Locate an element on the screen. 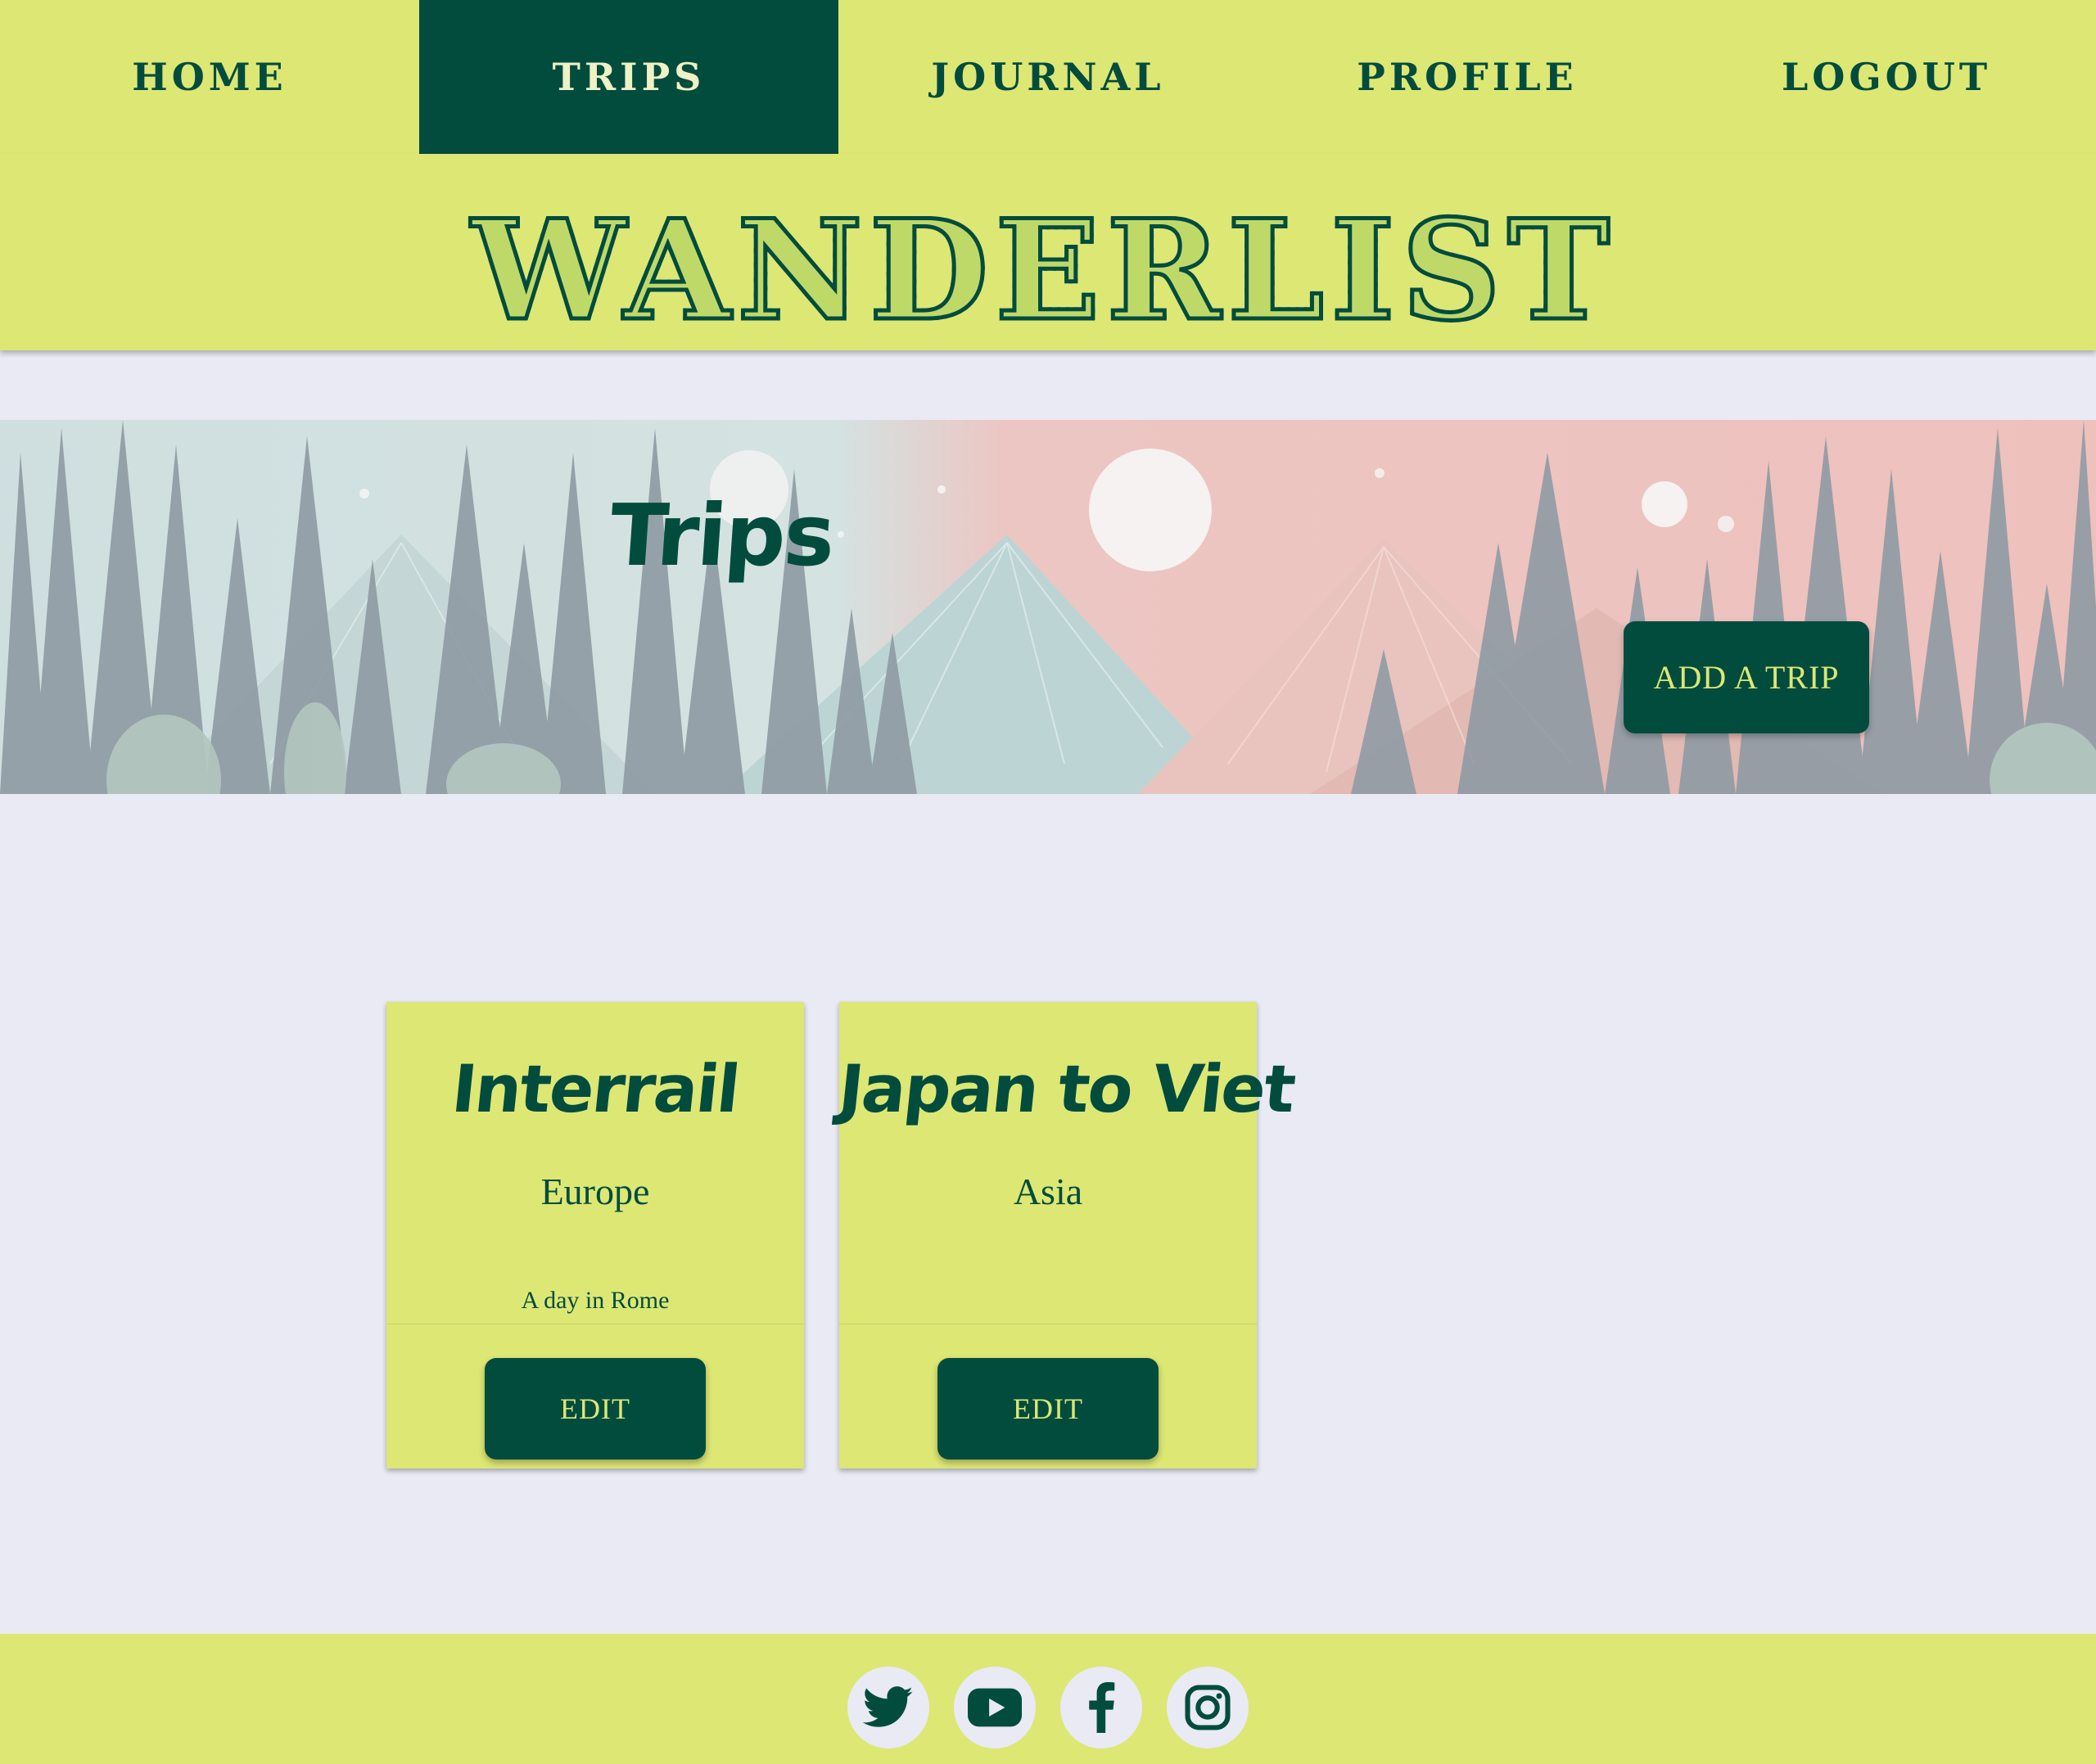 This screenshot has width=2096, height=1764. nav-item-profile: PROFILE is located at coordinates (1467, 77).